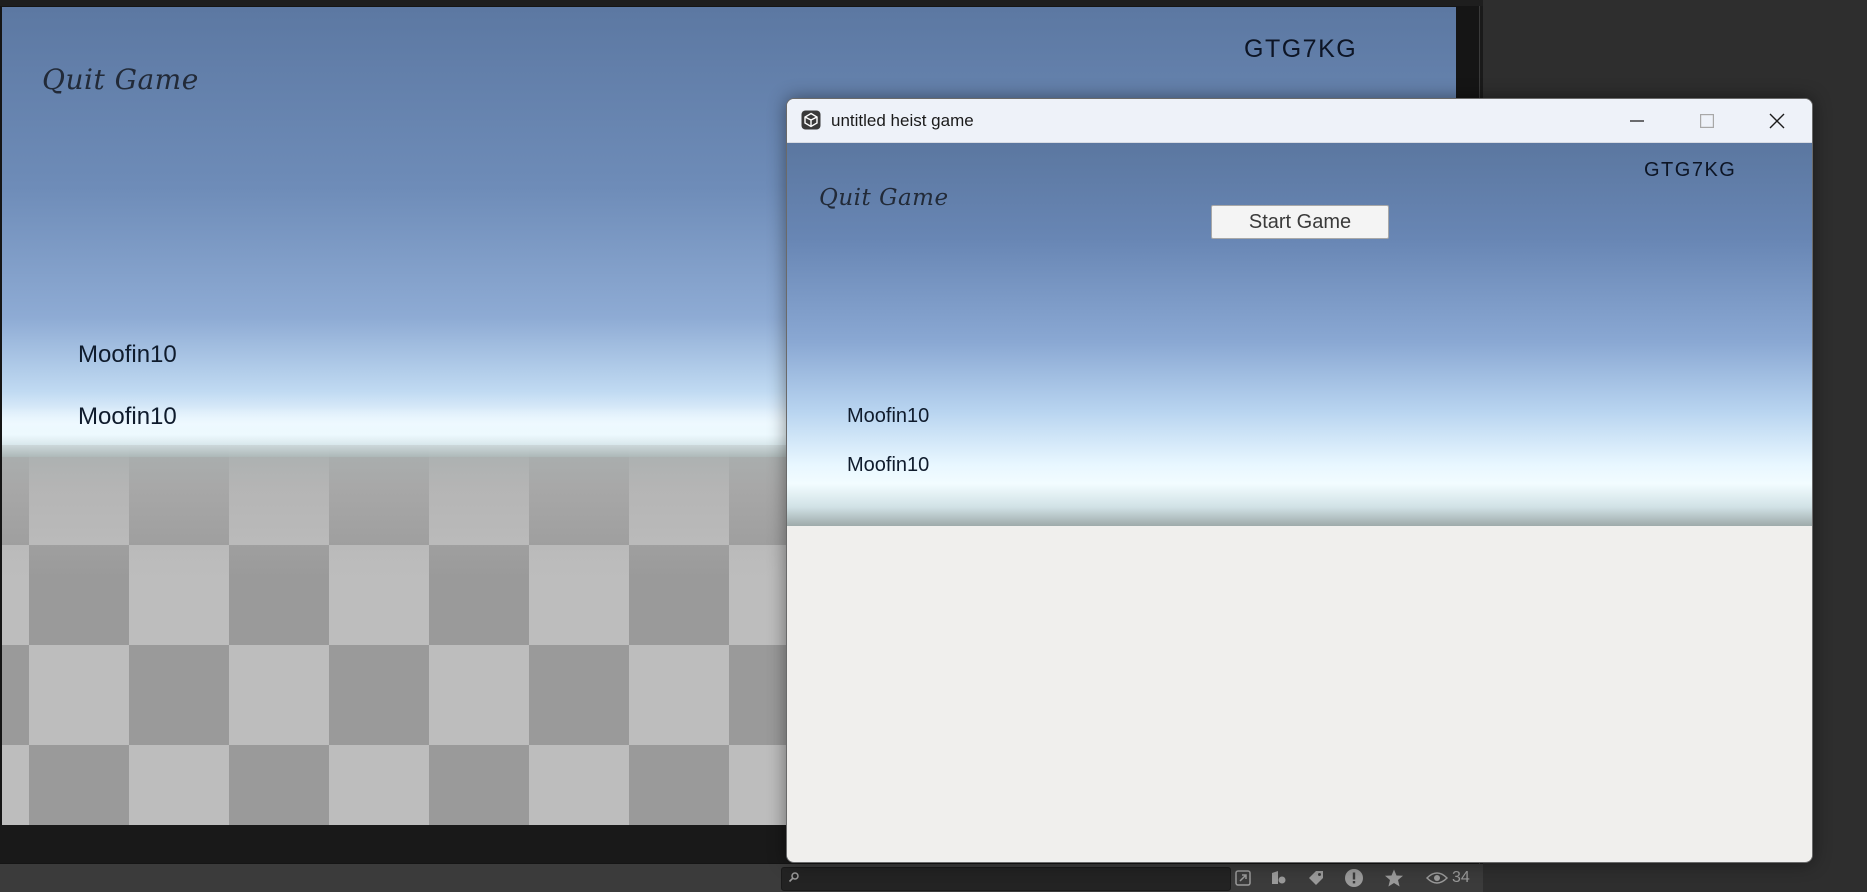  Describe the element at coordinates (1299, 121) in the screenshot. I see `window-titlebar: untitled heist game` at that location.